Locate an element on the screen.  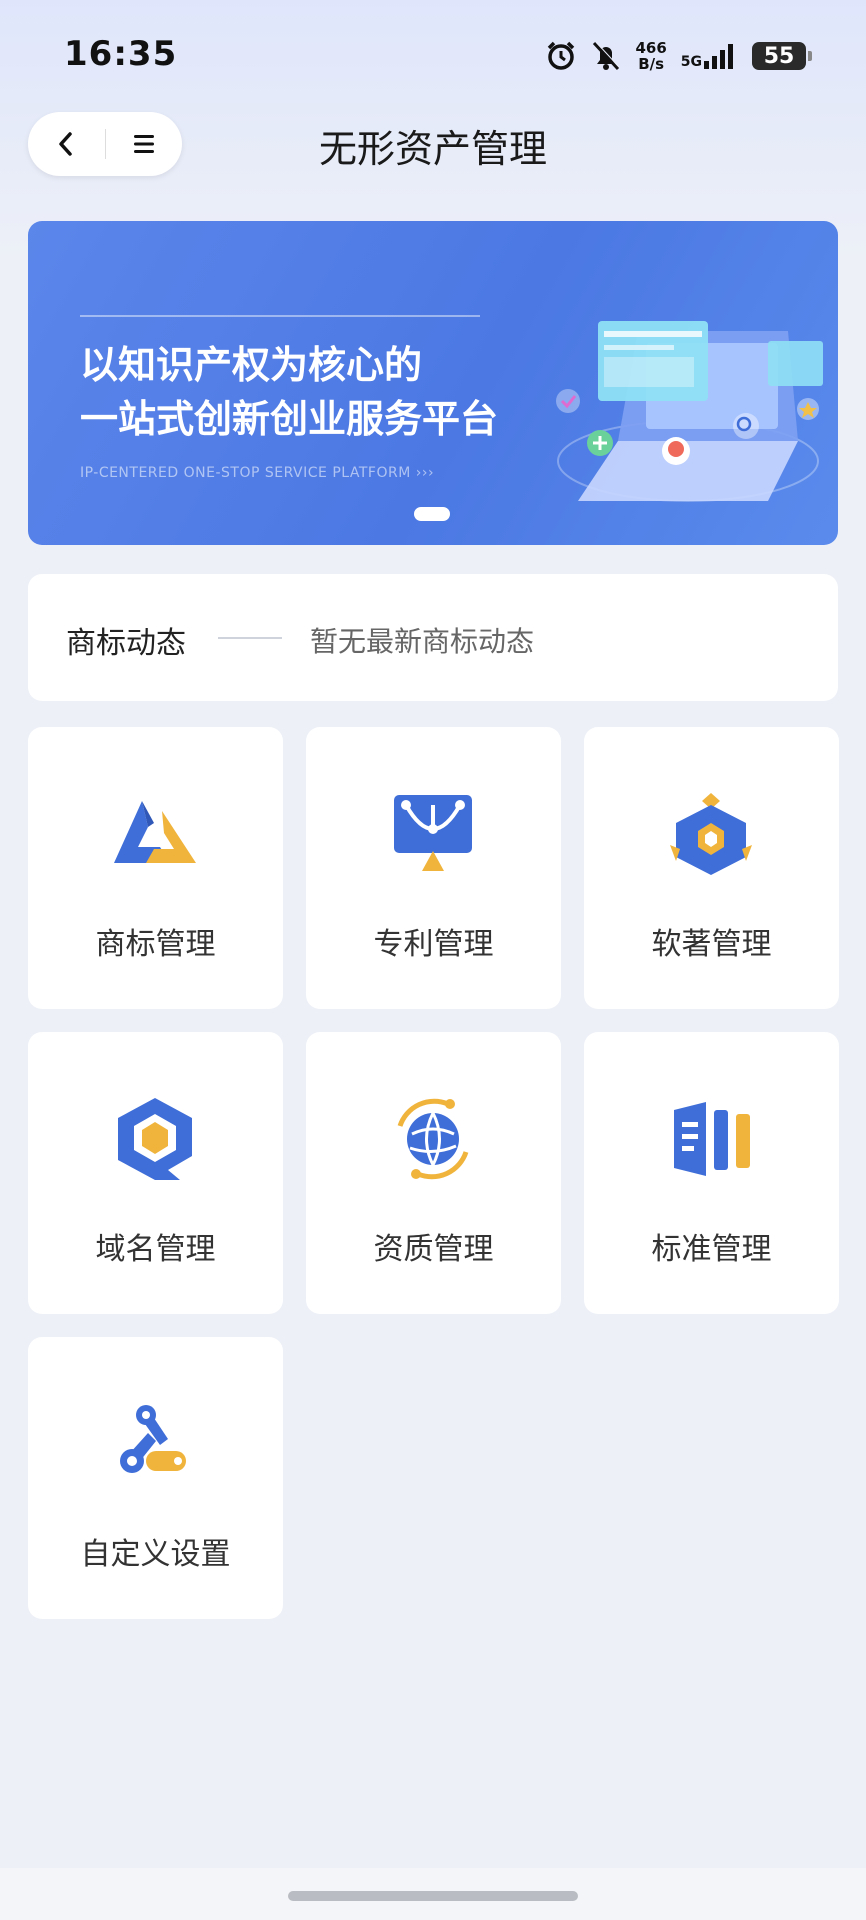
net-speed-unit: B/s is located at coordinates (651, 64).